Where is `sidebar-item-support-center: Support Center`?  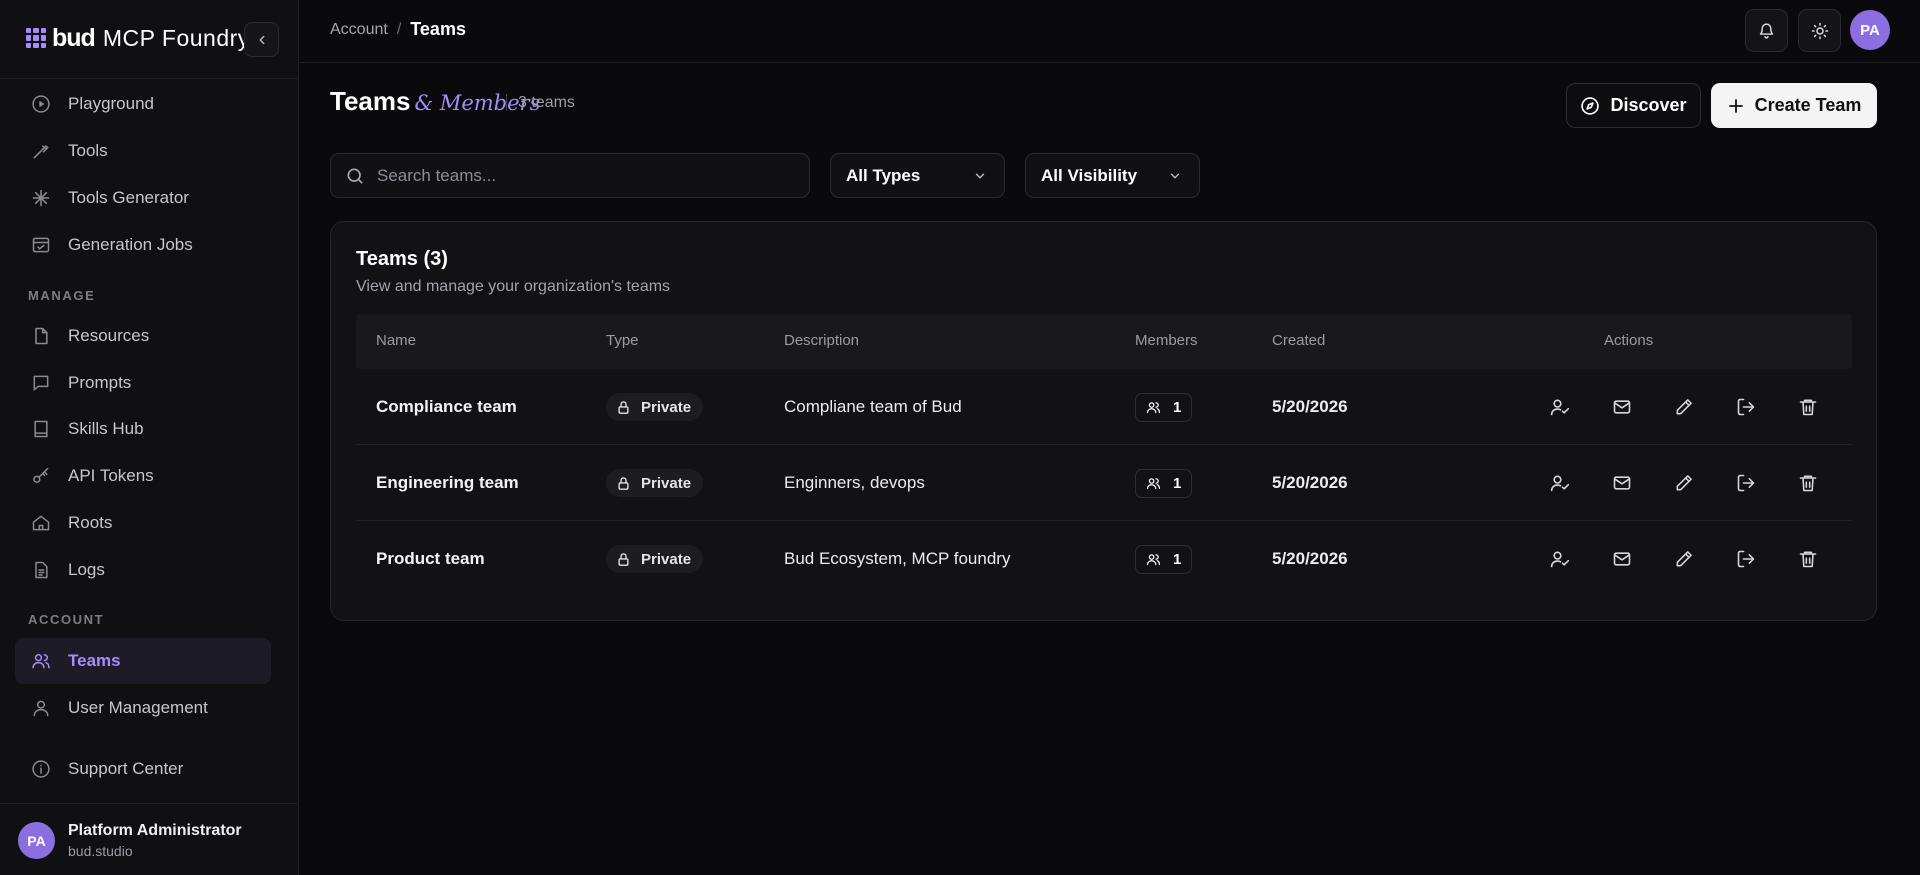 sidebar-item-support-center: Support Center is located at coordinates (143, 769).